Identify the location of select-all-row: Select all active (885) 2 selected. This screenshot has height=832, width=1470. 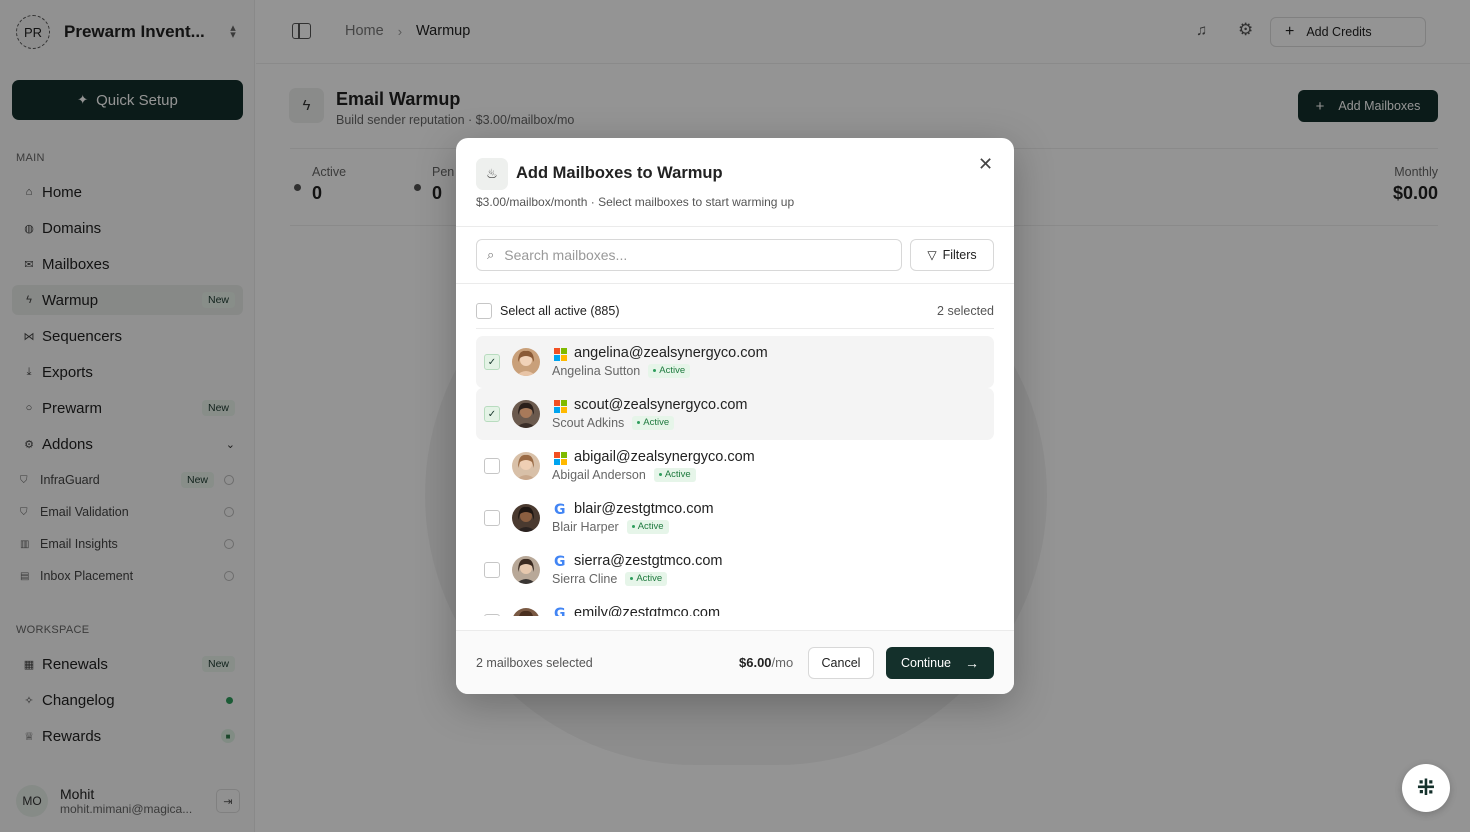
(735, 311).